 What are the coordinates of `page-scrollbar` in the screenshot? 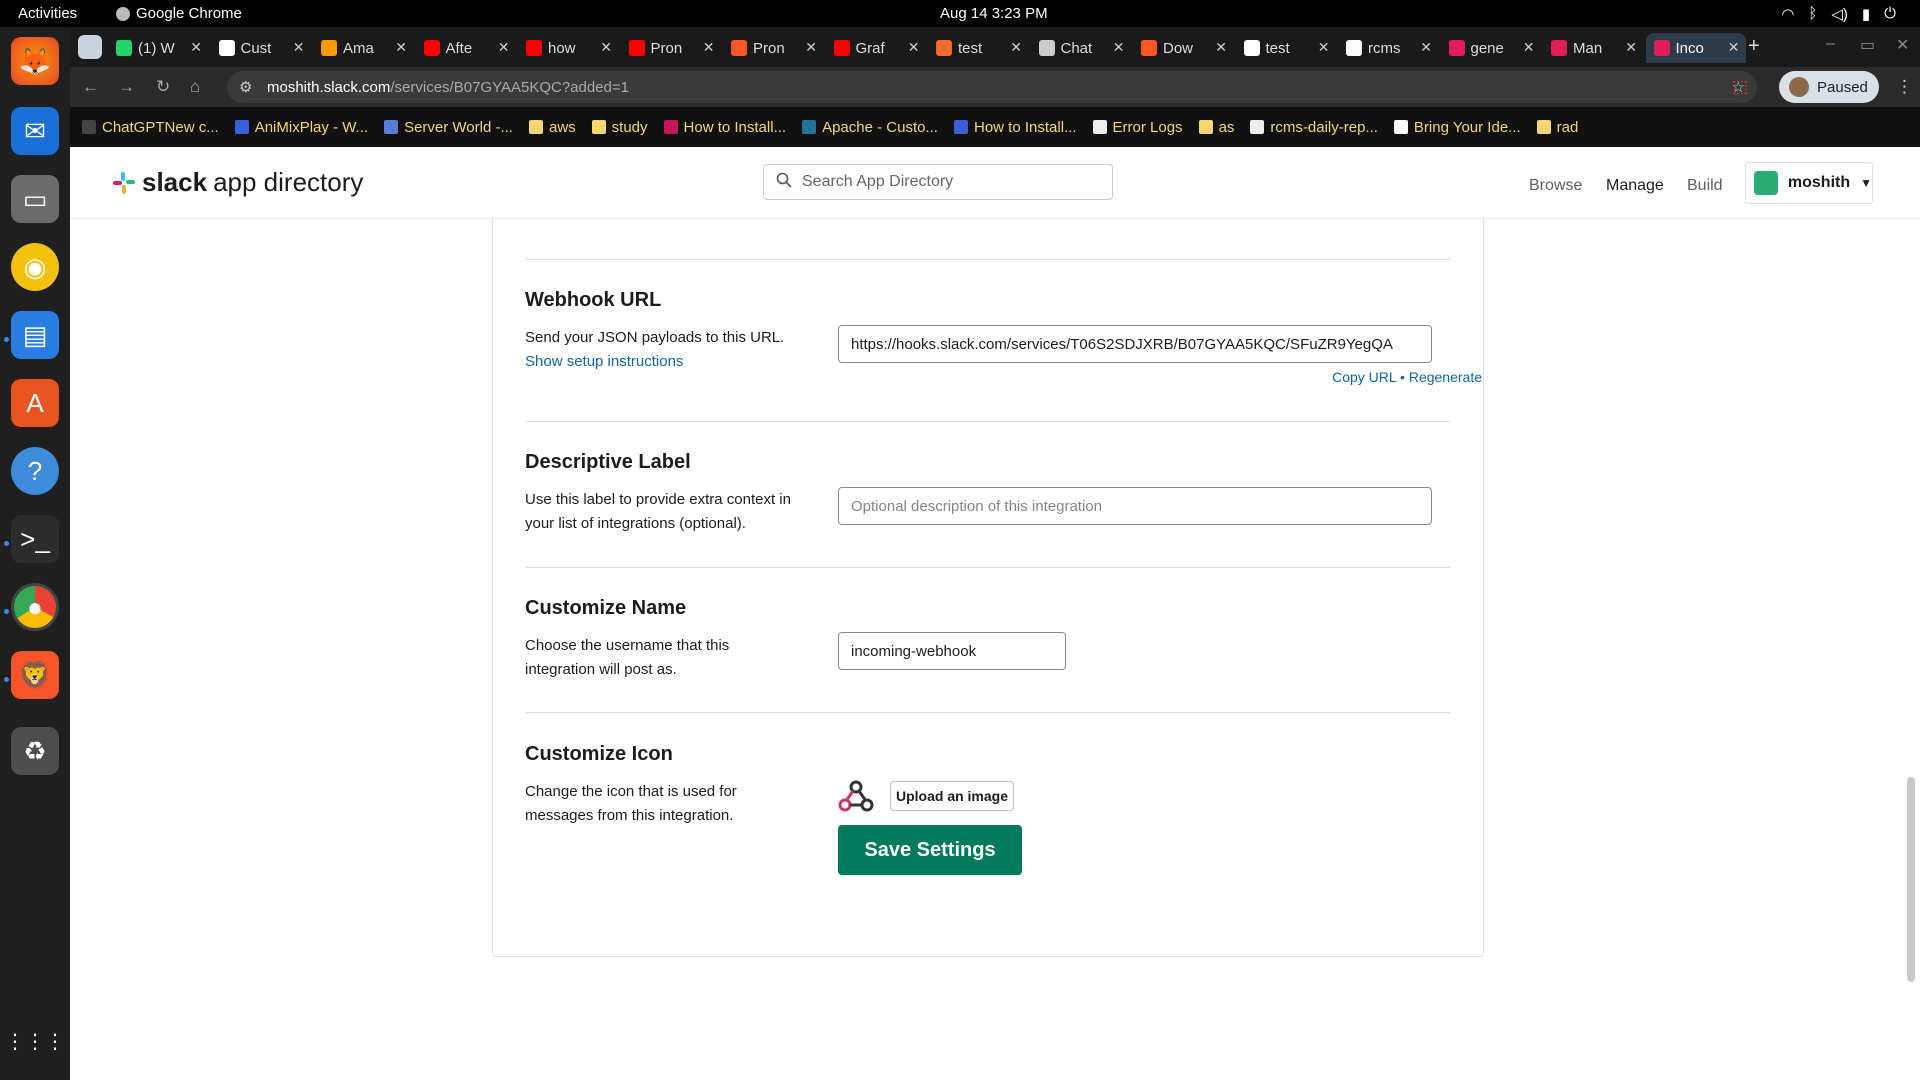 It's located at (1911, 879).